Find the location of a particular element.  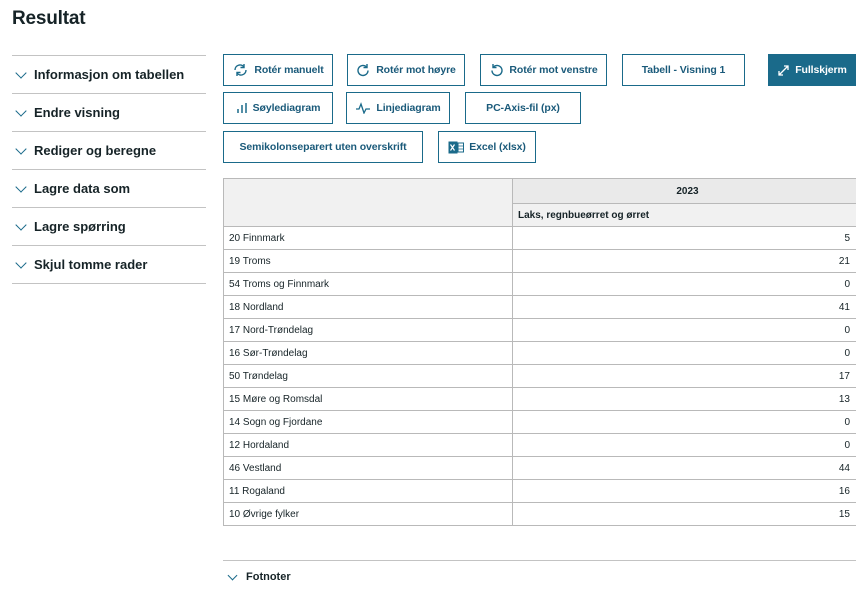

sidebar-item-lagre-sporring: Lagre spørring is located at coordinates (109, 226).